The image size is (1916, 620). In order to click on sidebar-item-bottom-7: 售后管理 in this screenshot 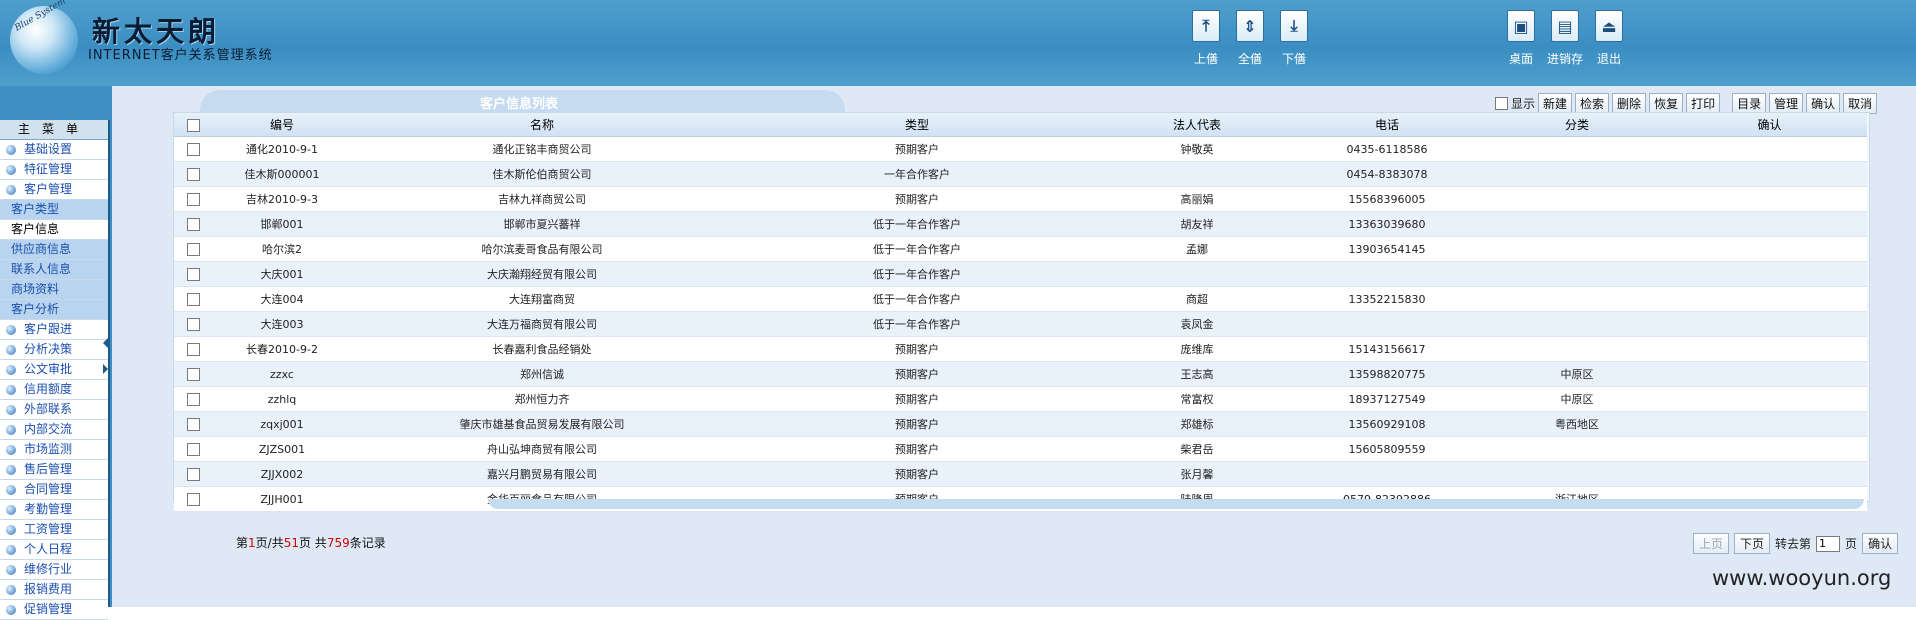, I will do `click(54, 470)`.